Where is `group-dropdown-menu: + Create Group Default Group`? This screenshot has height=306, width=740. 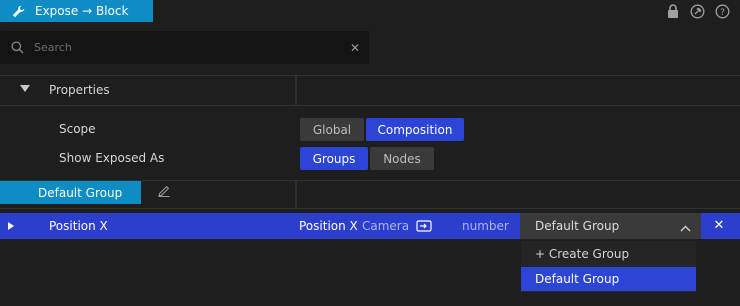 group-dropdown-menu: + Create Group Default Group is located at coordinates (608, 266).